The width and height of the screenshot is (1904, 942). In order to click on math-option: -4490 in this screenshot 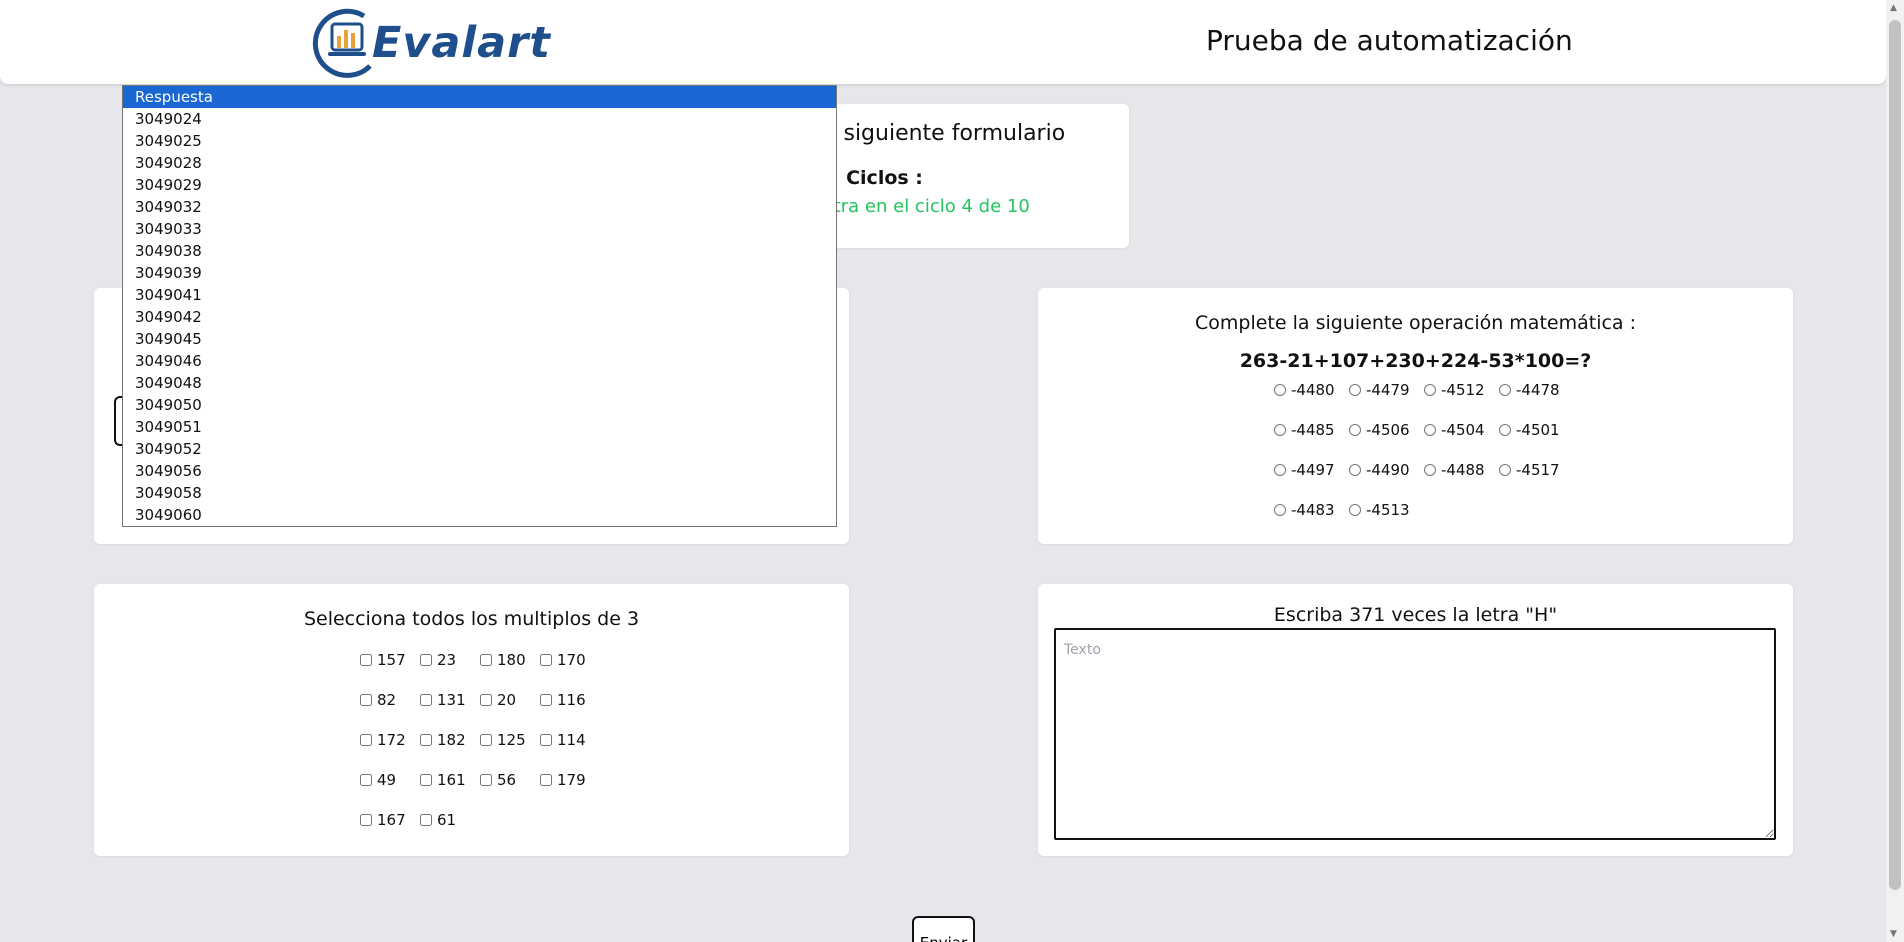, I will do `click(1386, 470)`.